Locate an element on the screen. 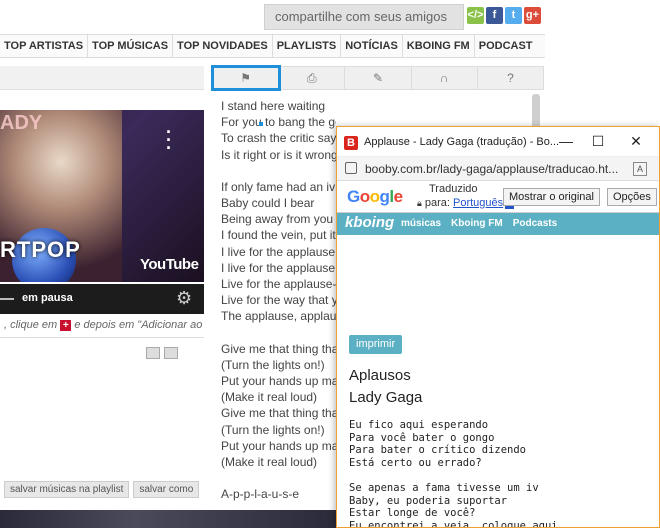 Image resolution: width=660 pixels, height=528 pixels. lyric-line: Live for the way that y is located at coordinates (278, 300).